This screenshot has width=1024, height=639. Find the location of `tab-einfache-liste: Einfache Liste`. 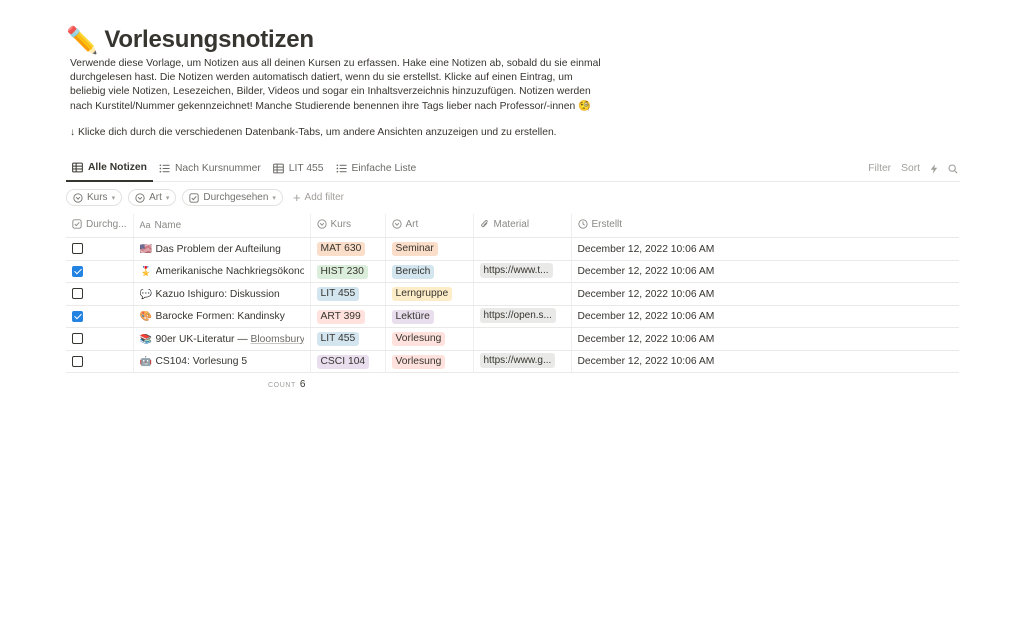

tab-einfache-liste: Einfache Liste is located at coordinates (376, 168).